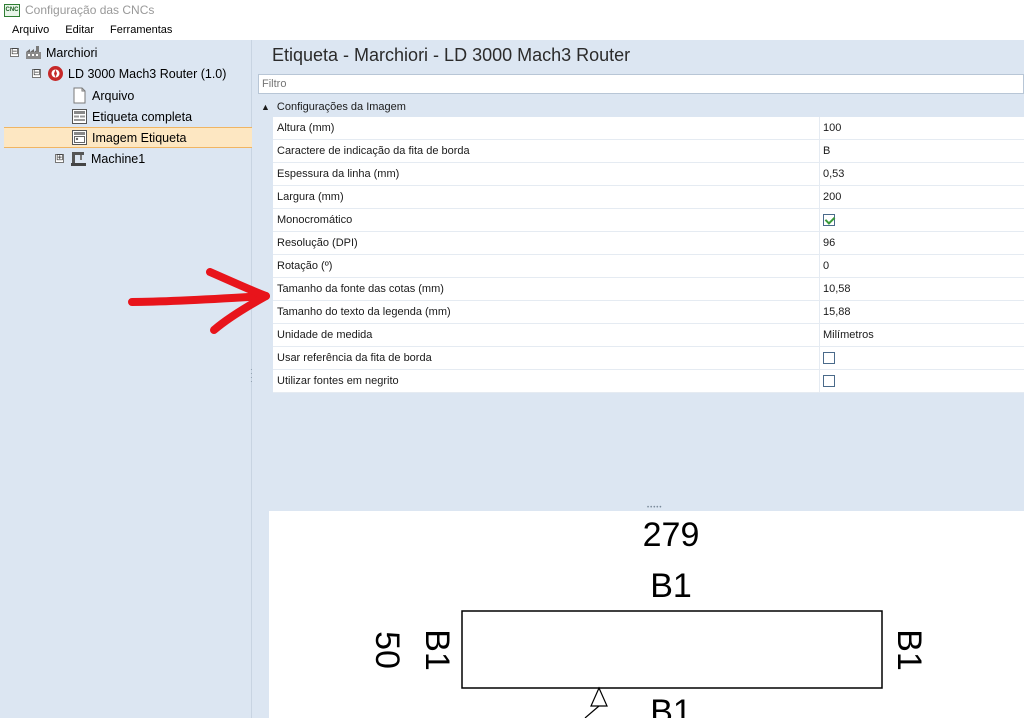  Describe the element at coordinates (922, 174) in the screenshot. I see `property-value: 0,53` at that location.